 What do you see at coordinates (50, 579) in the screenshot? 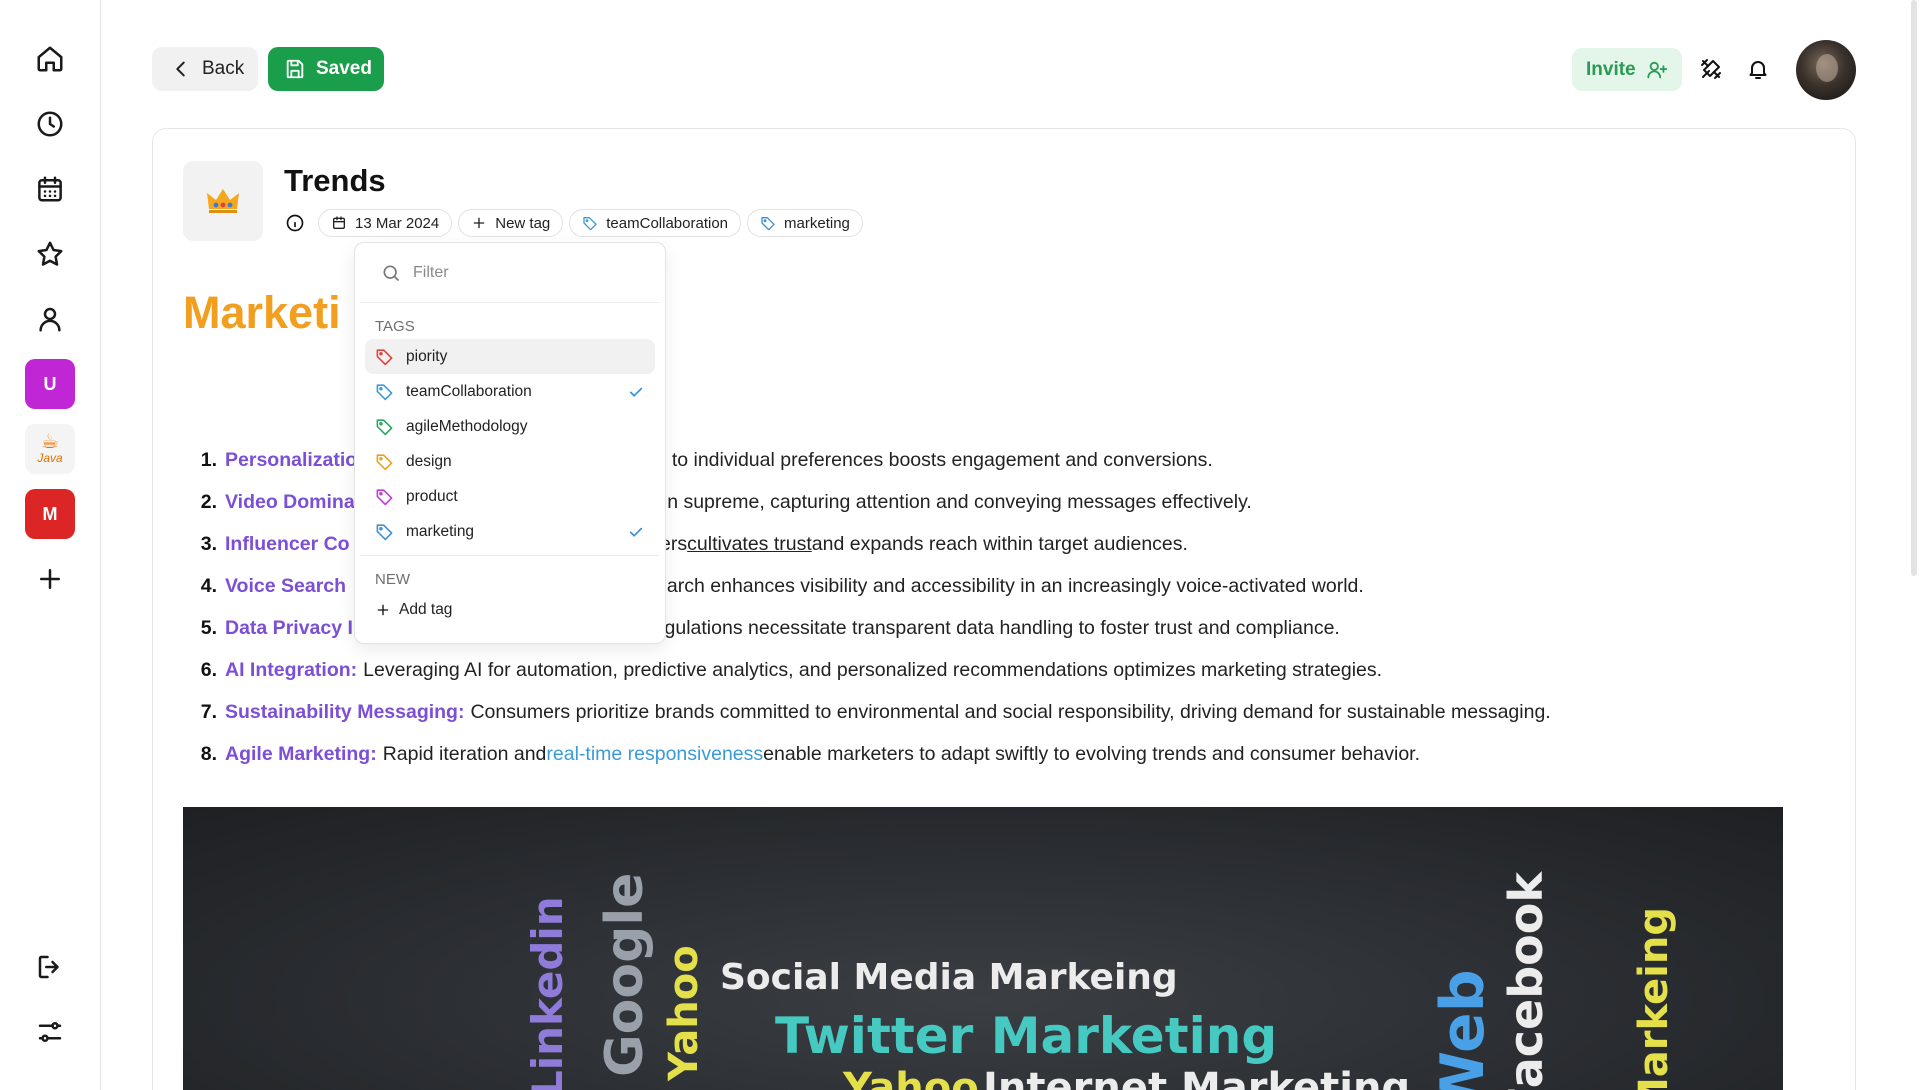
I see `add-workspace-icon` at bounding box center [50, 579].